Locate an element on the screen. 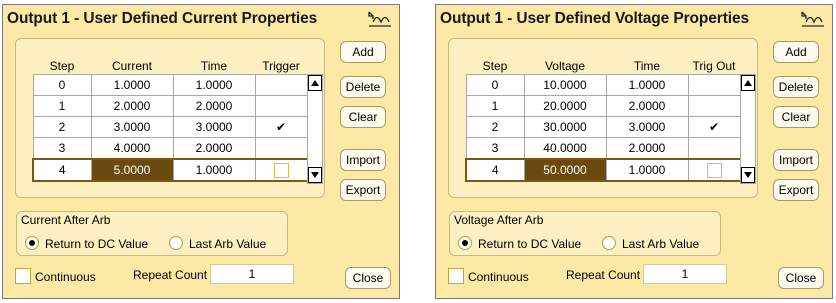  current-cell: 2.0000 is located at coordinates (132, 106).